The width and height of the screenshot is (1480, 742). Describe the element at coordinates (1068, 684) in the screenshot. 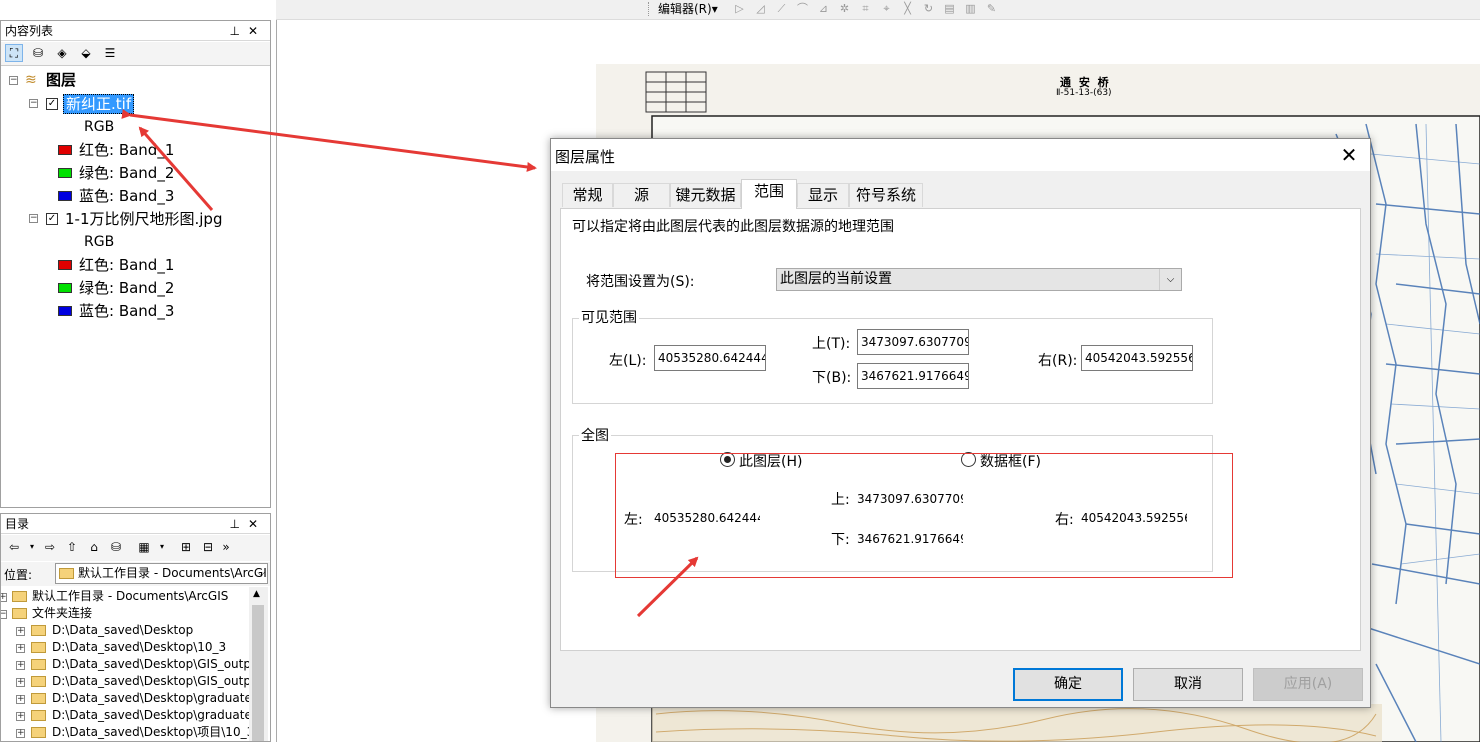

I see `ok-button: 确定` at that location.